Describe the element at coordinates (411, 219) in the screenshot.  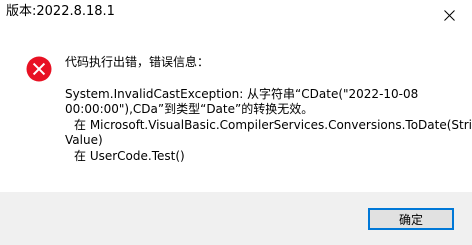
I see `ok-button: 确定` at that location.